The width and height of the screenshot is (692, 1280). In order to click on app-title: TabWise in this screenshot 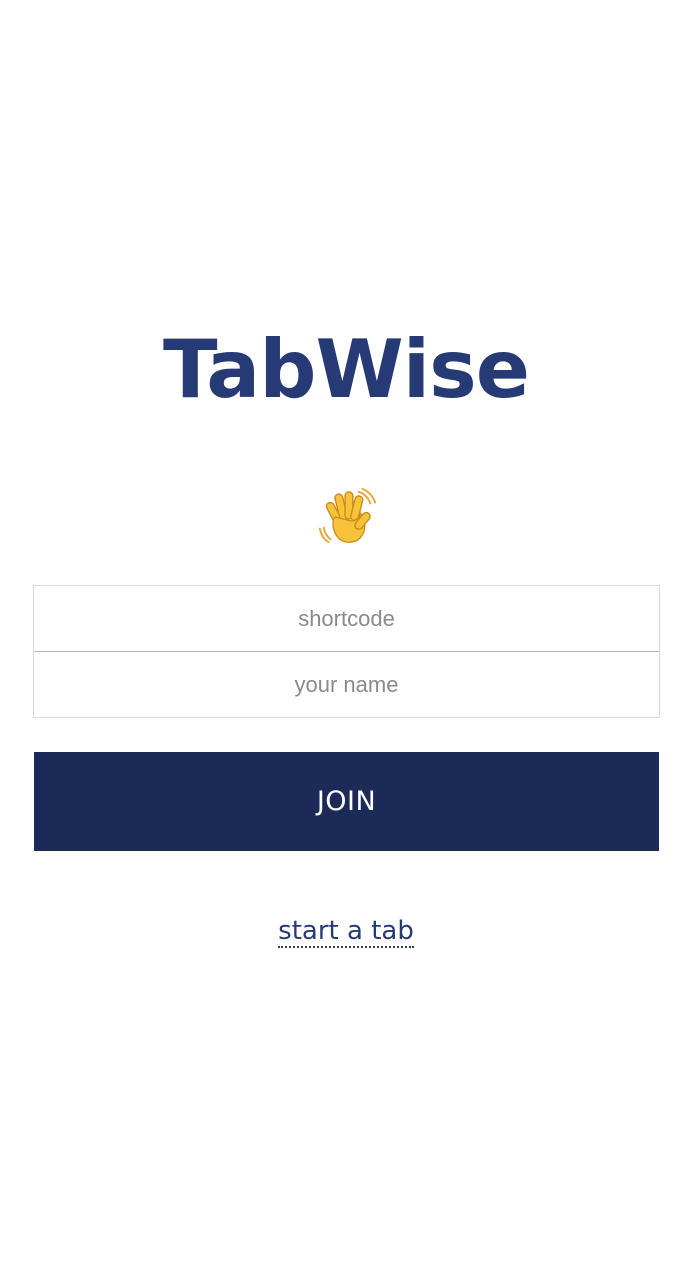, I will do `click(346, 369)`.